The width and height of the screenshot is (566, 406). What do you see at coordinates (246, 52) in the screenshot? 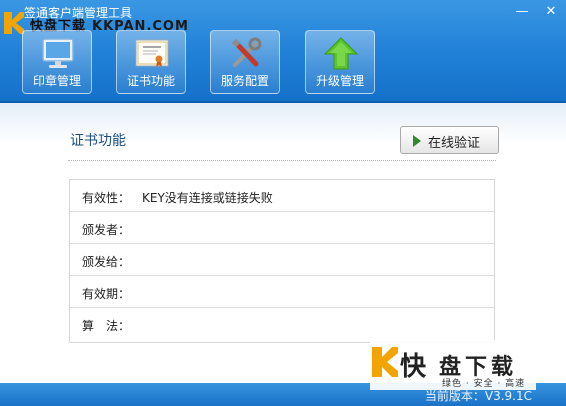
I see `tools-icon` at bounding box center [246, 52].